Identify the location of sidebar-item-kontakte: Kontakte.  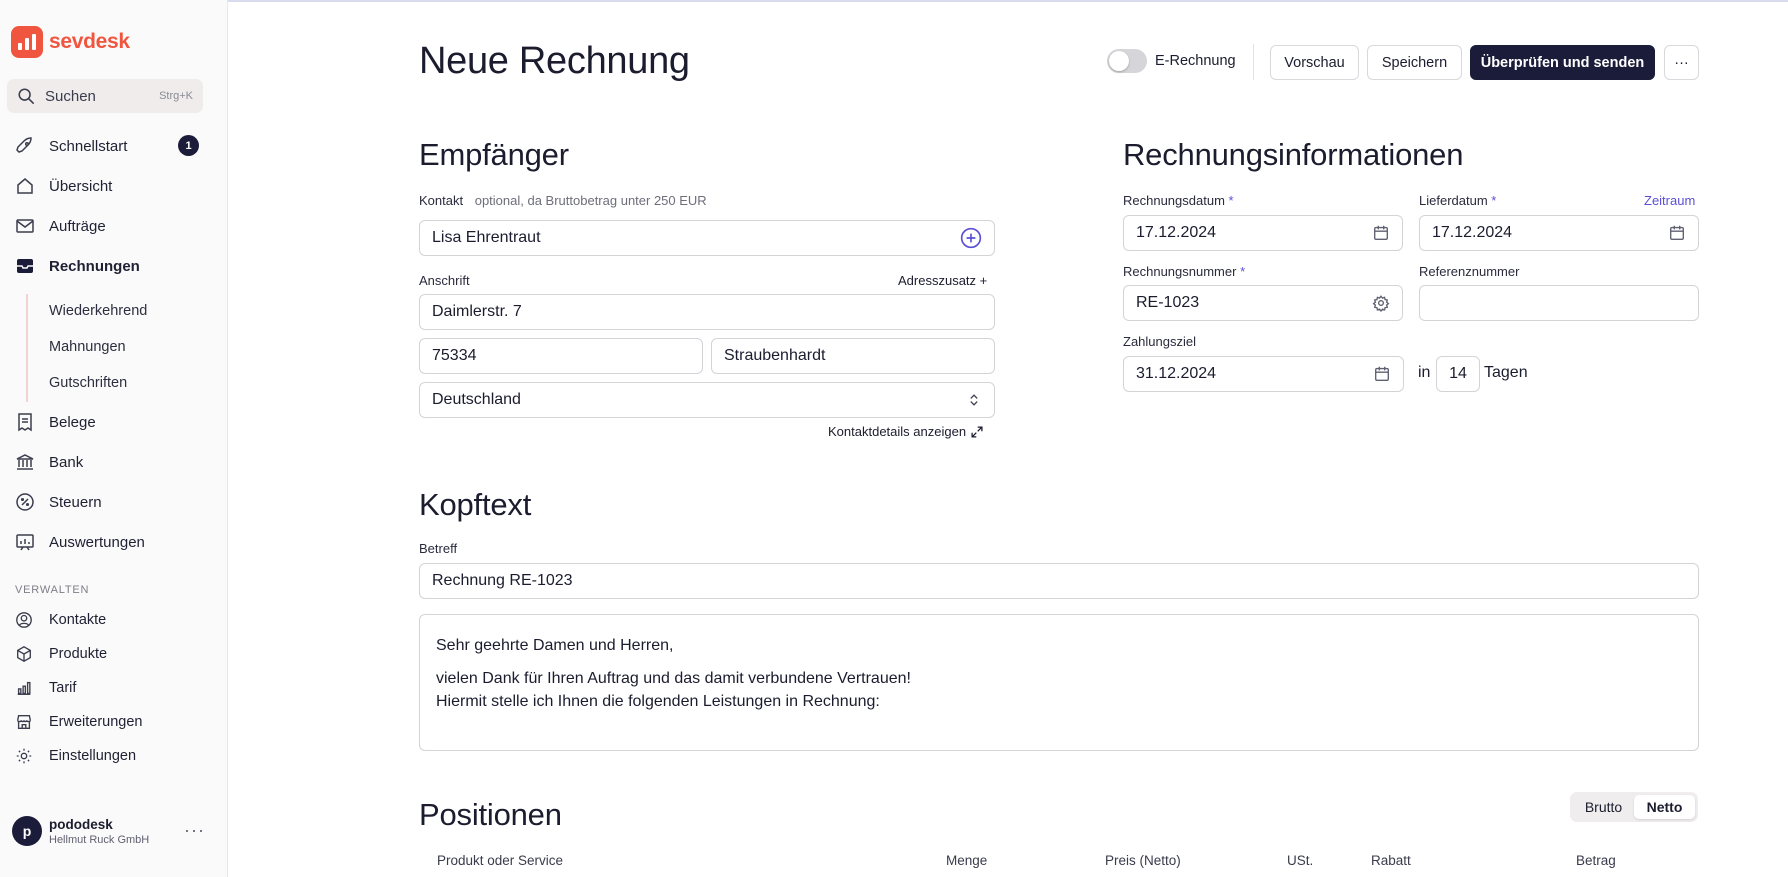
(60, 620).